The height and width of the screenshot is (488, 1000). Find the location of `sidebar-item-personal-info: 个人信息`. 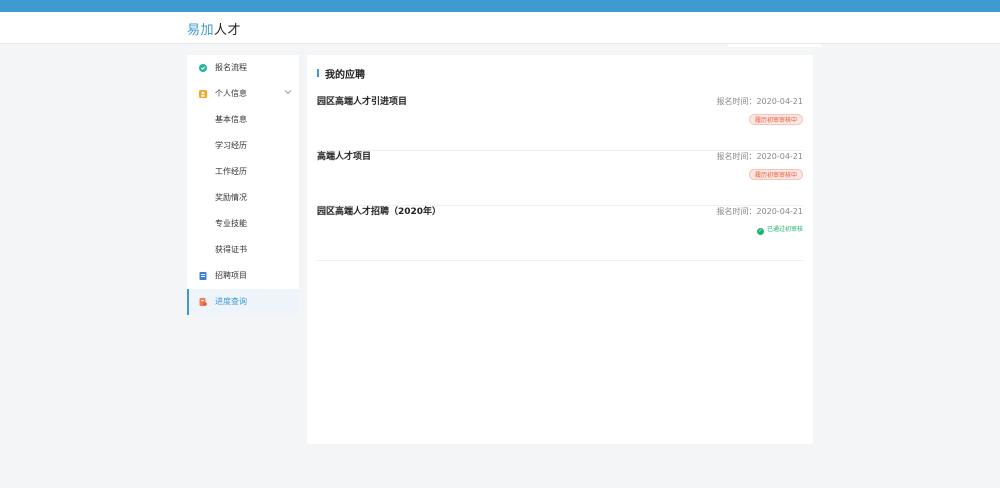

sidebar-item-personal-info: 个人信息 is located at coordinates (243, 94).